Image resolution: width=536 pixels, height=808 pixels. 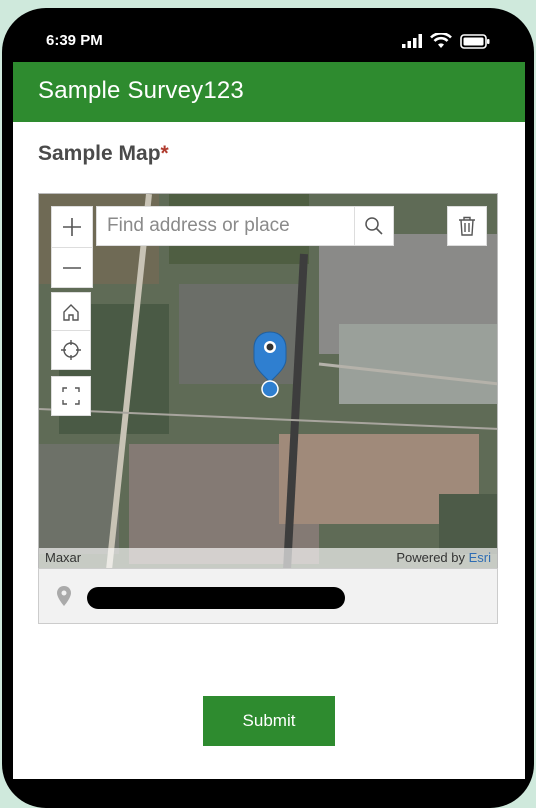 I want to click on crosshair-icon, so click(x=71, y=350).